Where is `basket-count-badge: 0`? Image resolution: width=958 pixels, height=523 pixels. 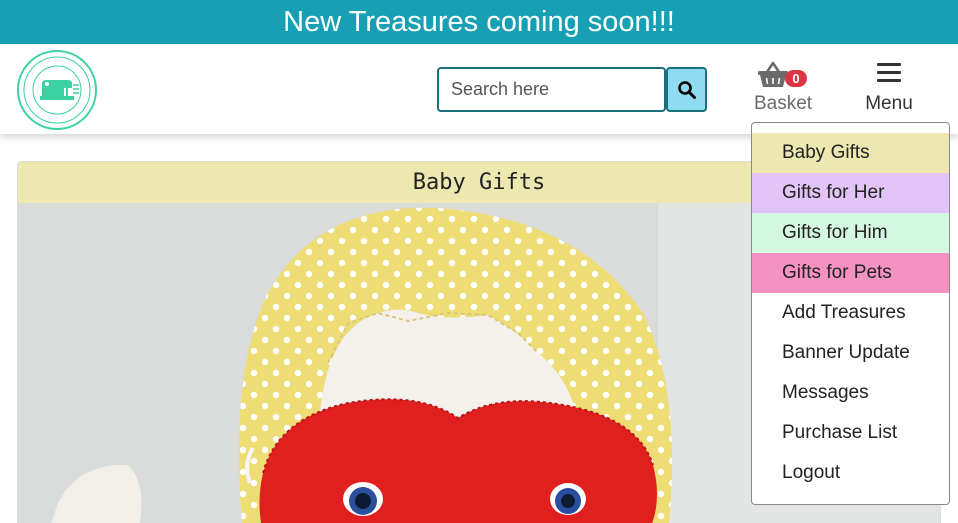 basket-count-badge: 0 is located at coordinates (796, 78).